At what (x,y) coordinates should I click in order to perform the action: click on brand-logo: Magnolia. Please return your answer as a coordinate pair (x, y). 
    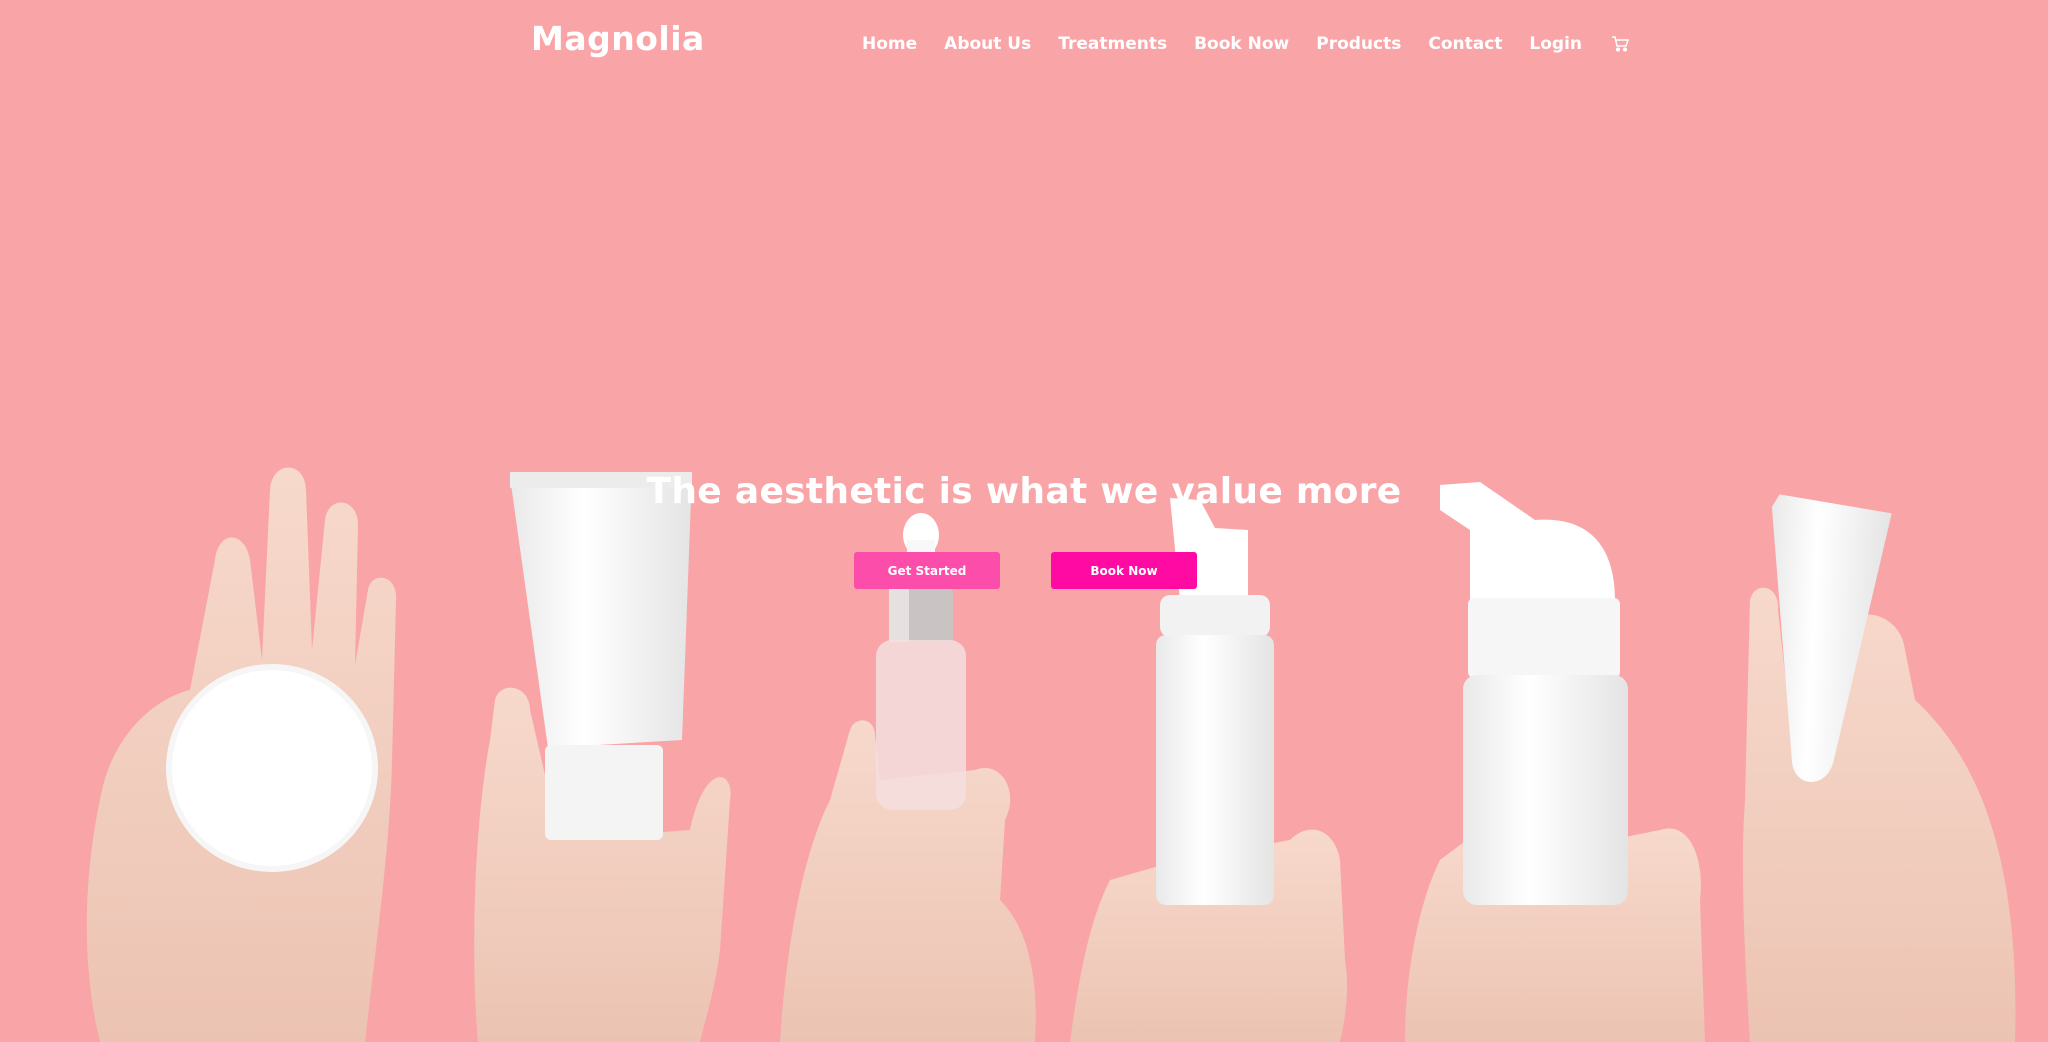
    Looking at the image, I should click on (618, 38).